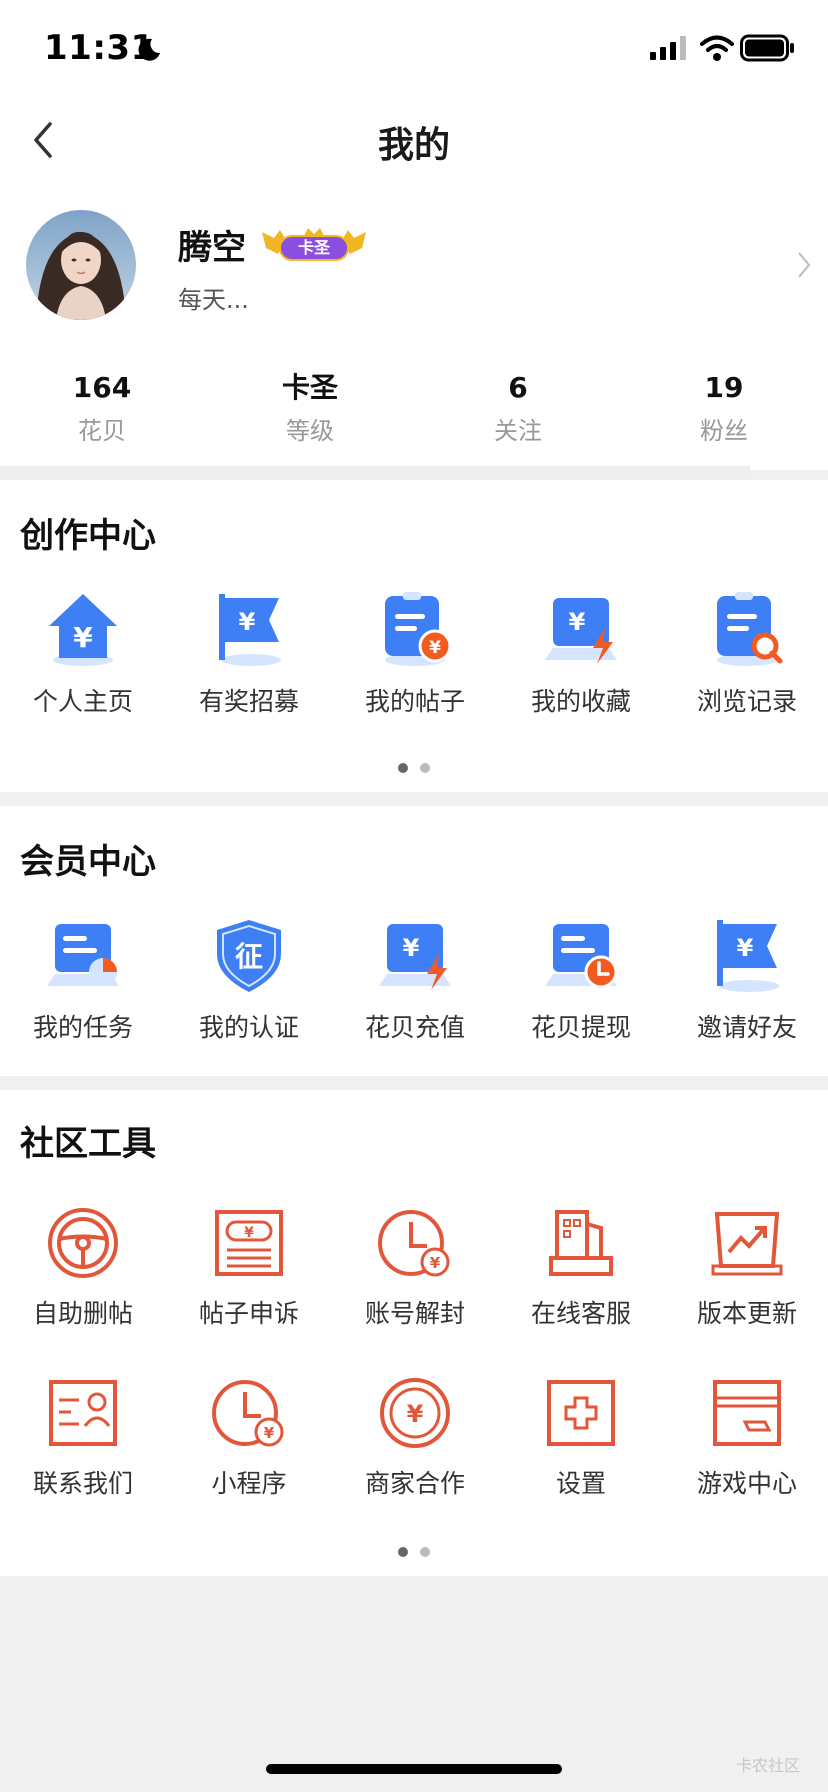  What do you see at coordinates (102, 387) in the screenshot?
I see `stat-value: 164` at bounding box center [102, 387].